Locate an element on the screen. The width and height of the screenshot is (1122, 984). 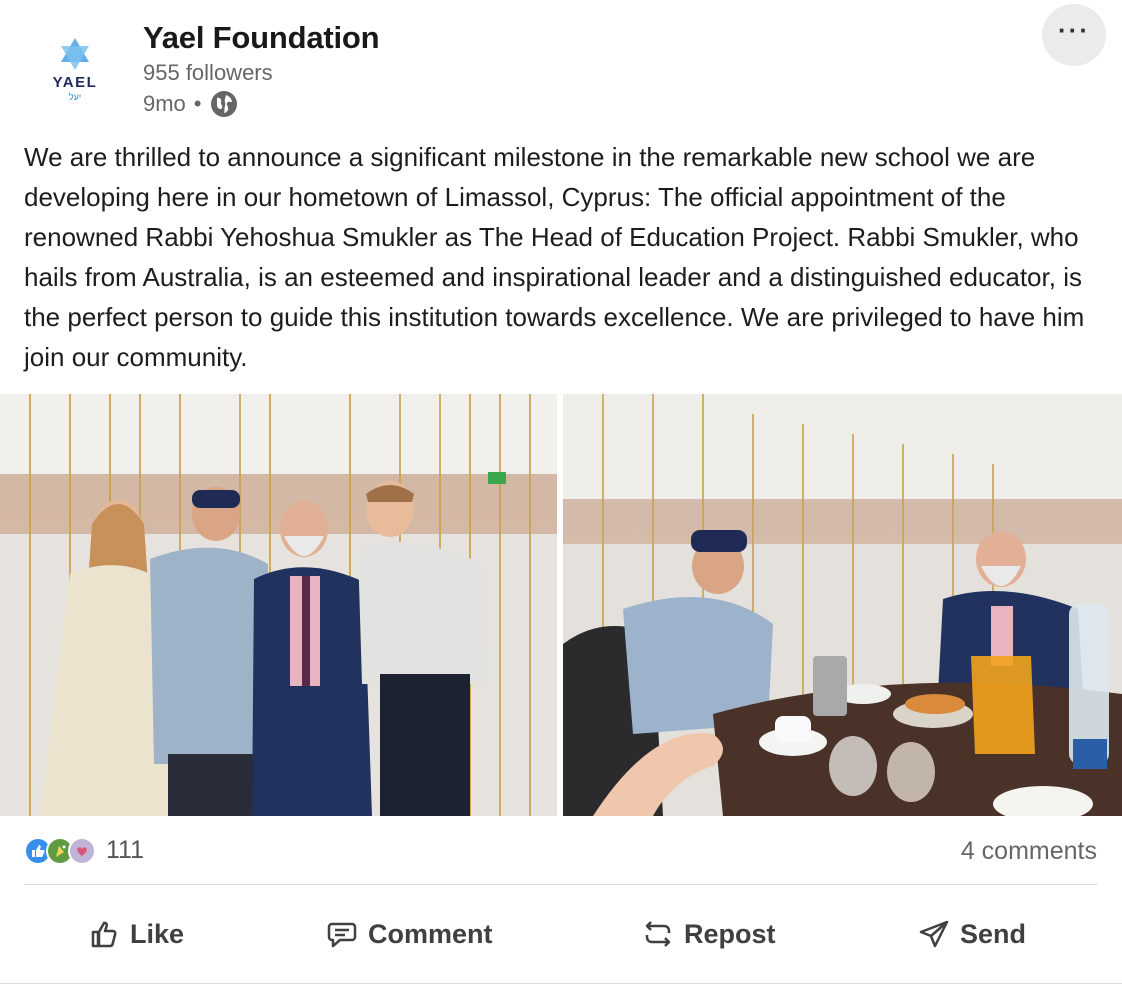
reaction-count: 111 is located at coordinates (125, 850).